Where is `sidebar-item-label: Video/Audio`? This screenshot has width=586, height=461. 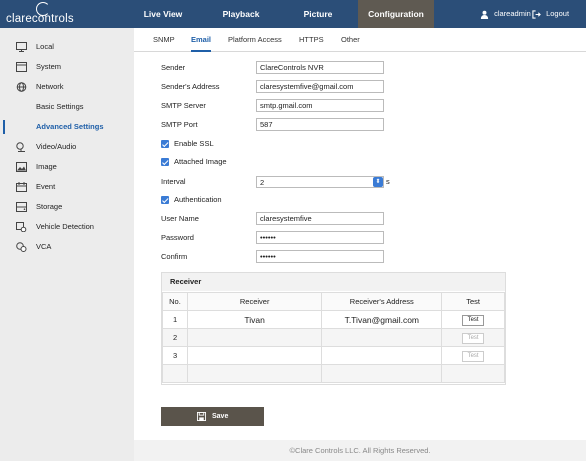
sidebar-item-label: Video/Audio is located at coordinates (56, 146).